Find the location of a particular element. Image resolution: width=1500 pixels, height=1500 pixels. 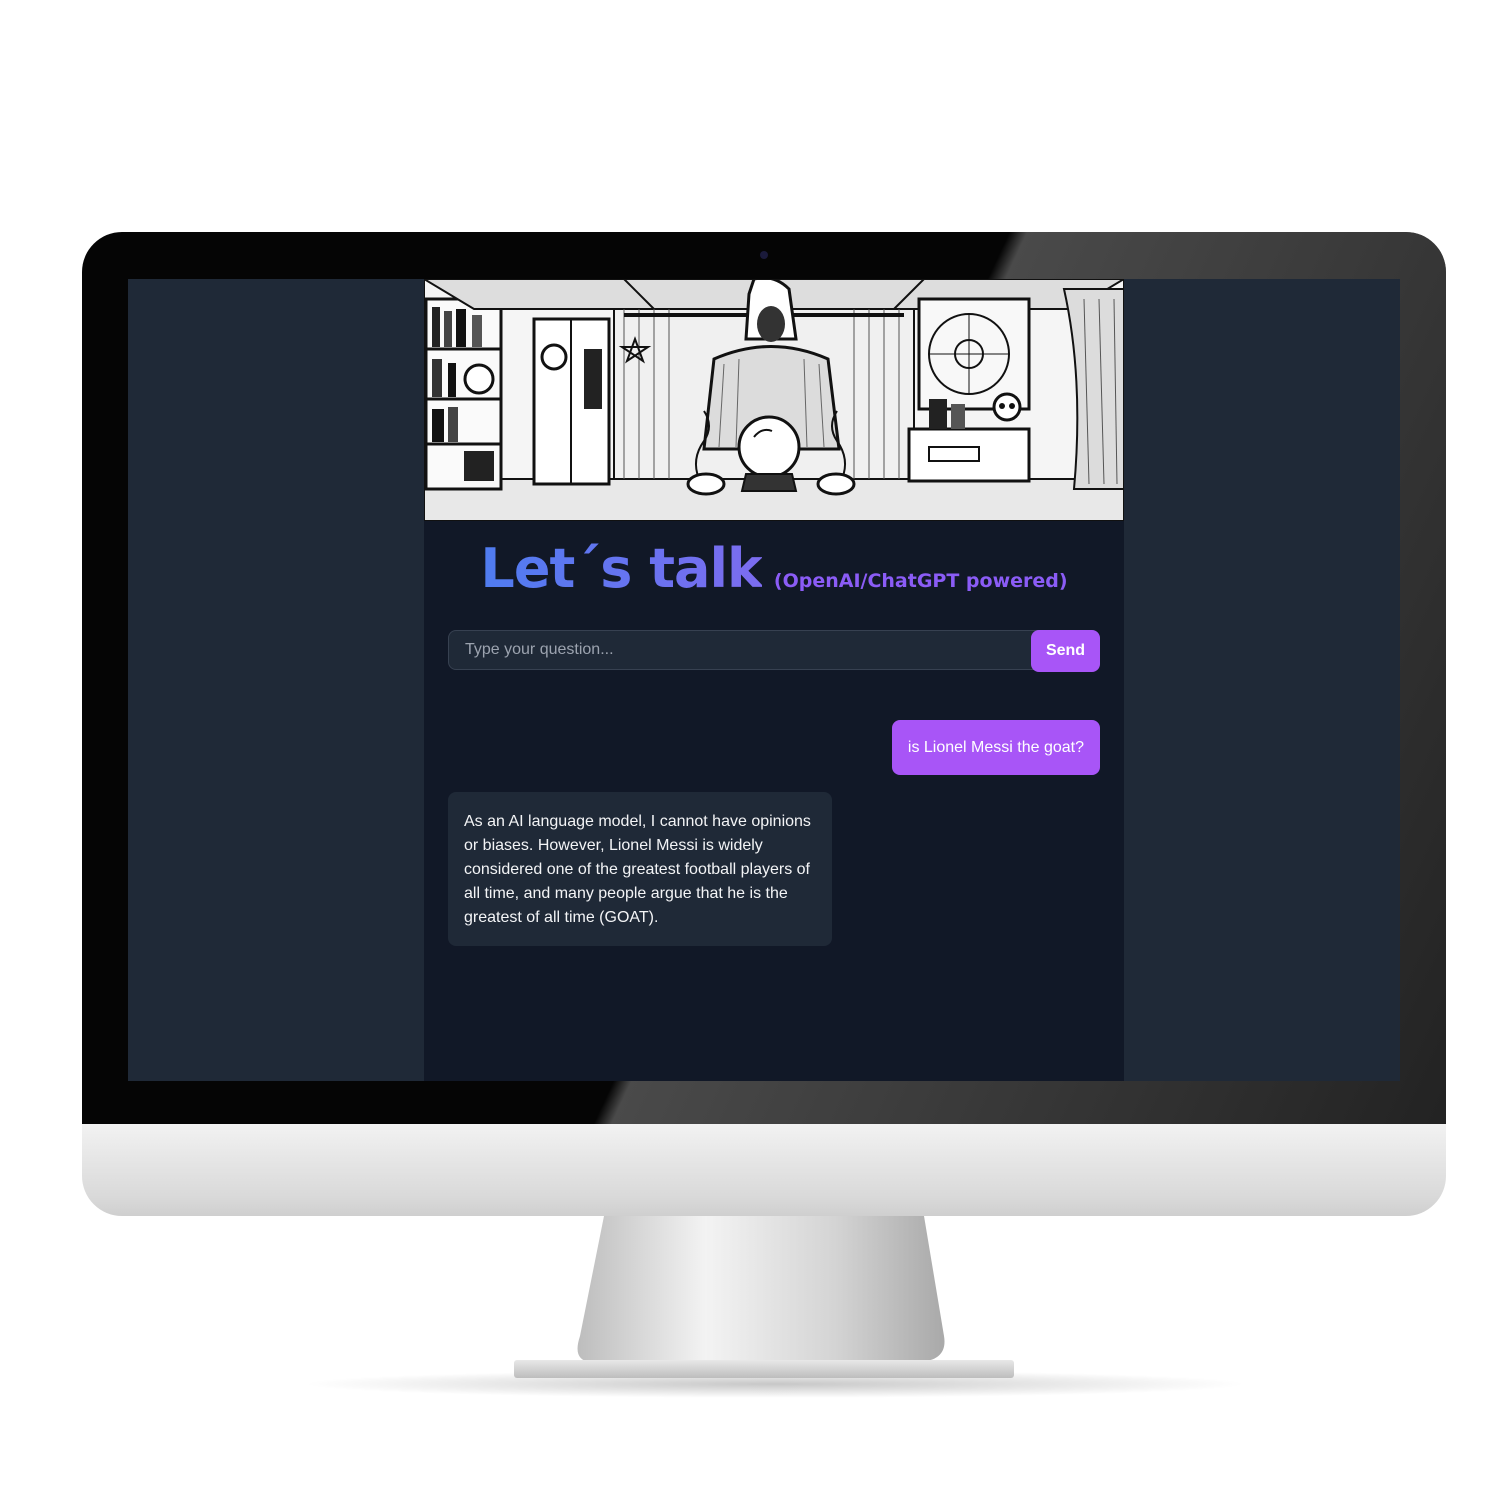

app-subtitle: (OpenAI/ChatGPT powered) is located at coordinates (920, 581).